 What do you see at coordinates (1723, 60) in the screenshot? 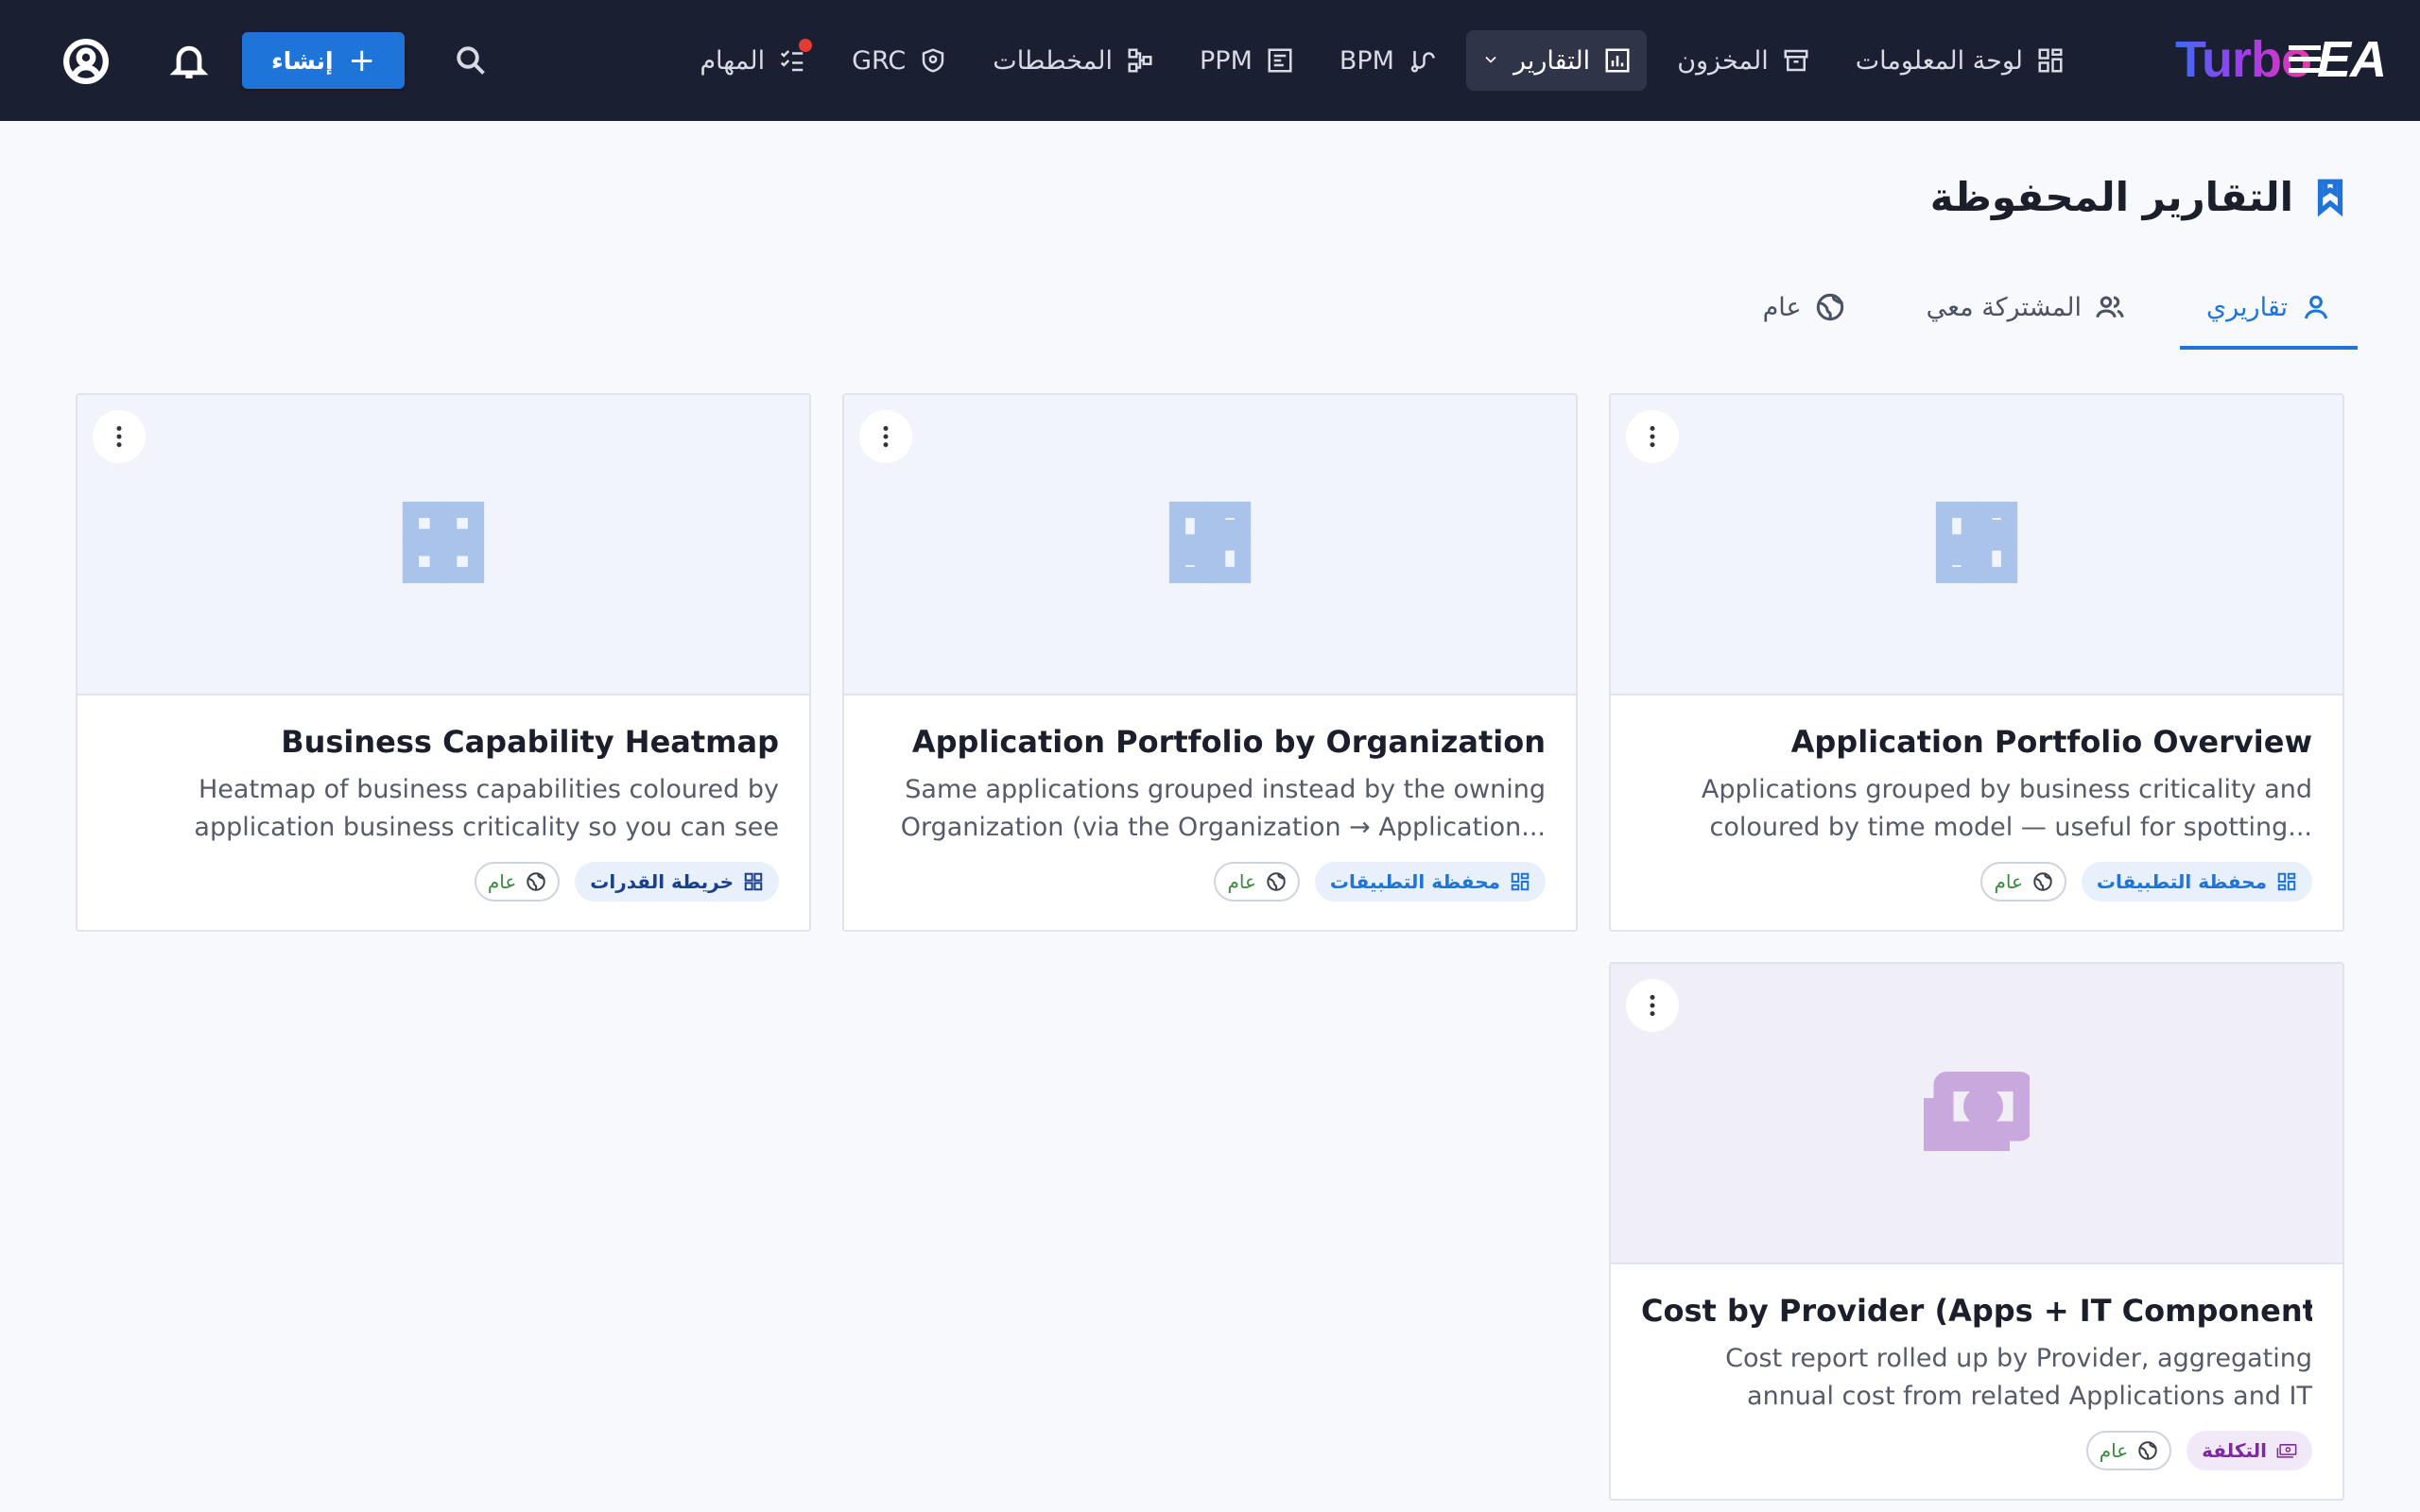
I see `nav-item-label: المخزون` at bounding box center [1723, 60].